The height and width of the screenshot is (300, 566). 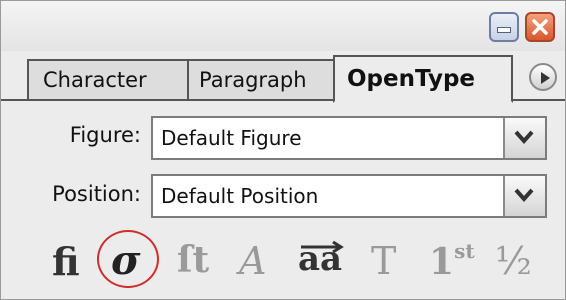 I want to click on tab-character: Character, so click(x=113, y=79).